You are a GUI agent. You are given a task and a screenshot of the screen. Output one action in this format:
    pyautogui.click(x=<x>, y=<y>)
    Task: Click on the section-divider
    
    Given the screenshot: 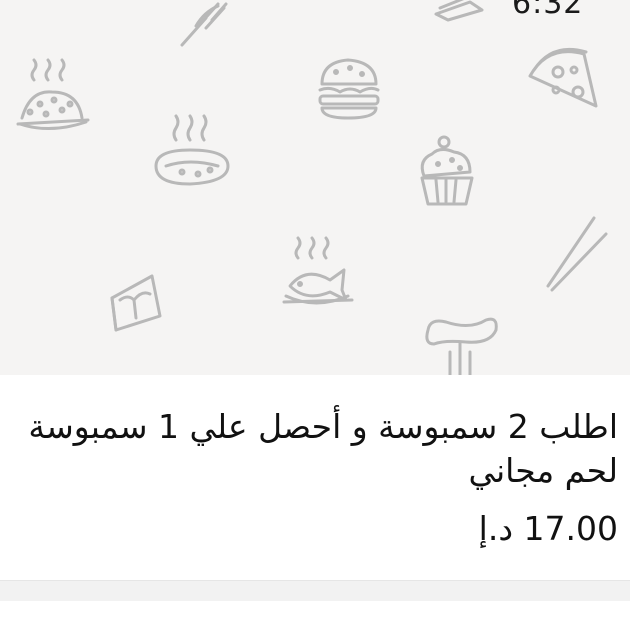 What is the action you would take?
    pyautogui.click(x=315, y=591)
    